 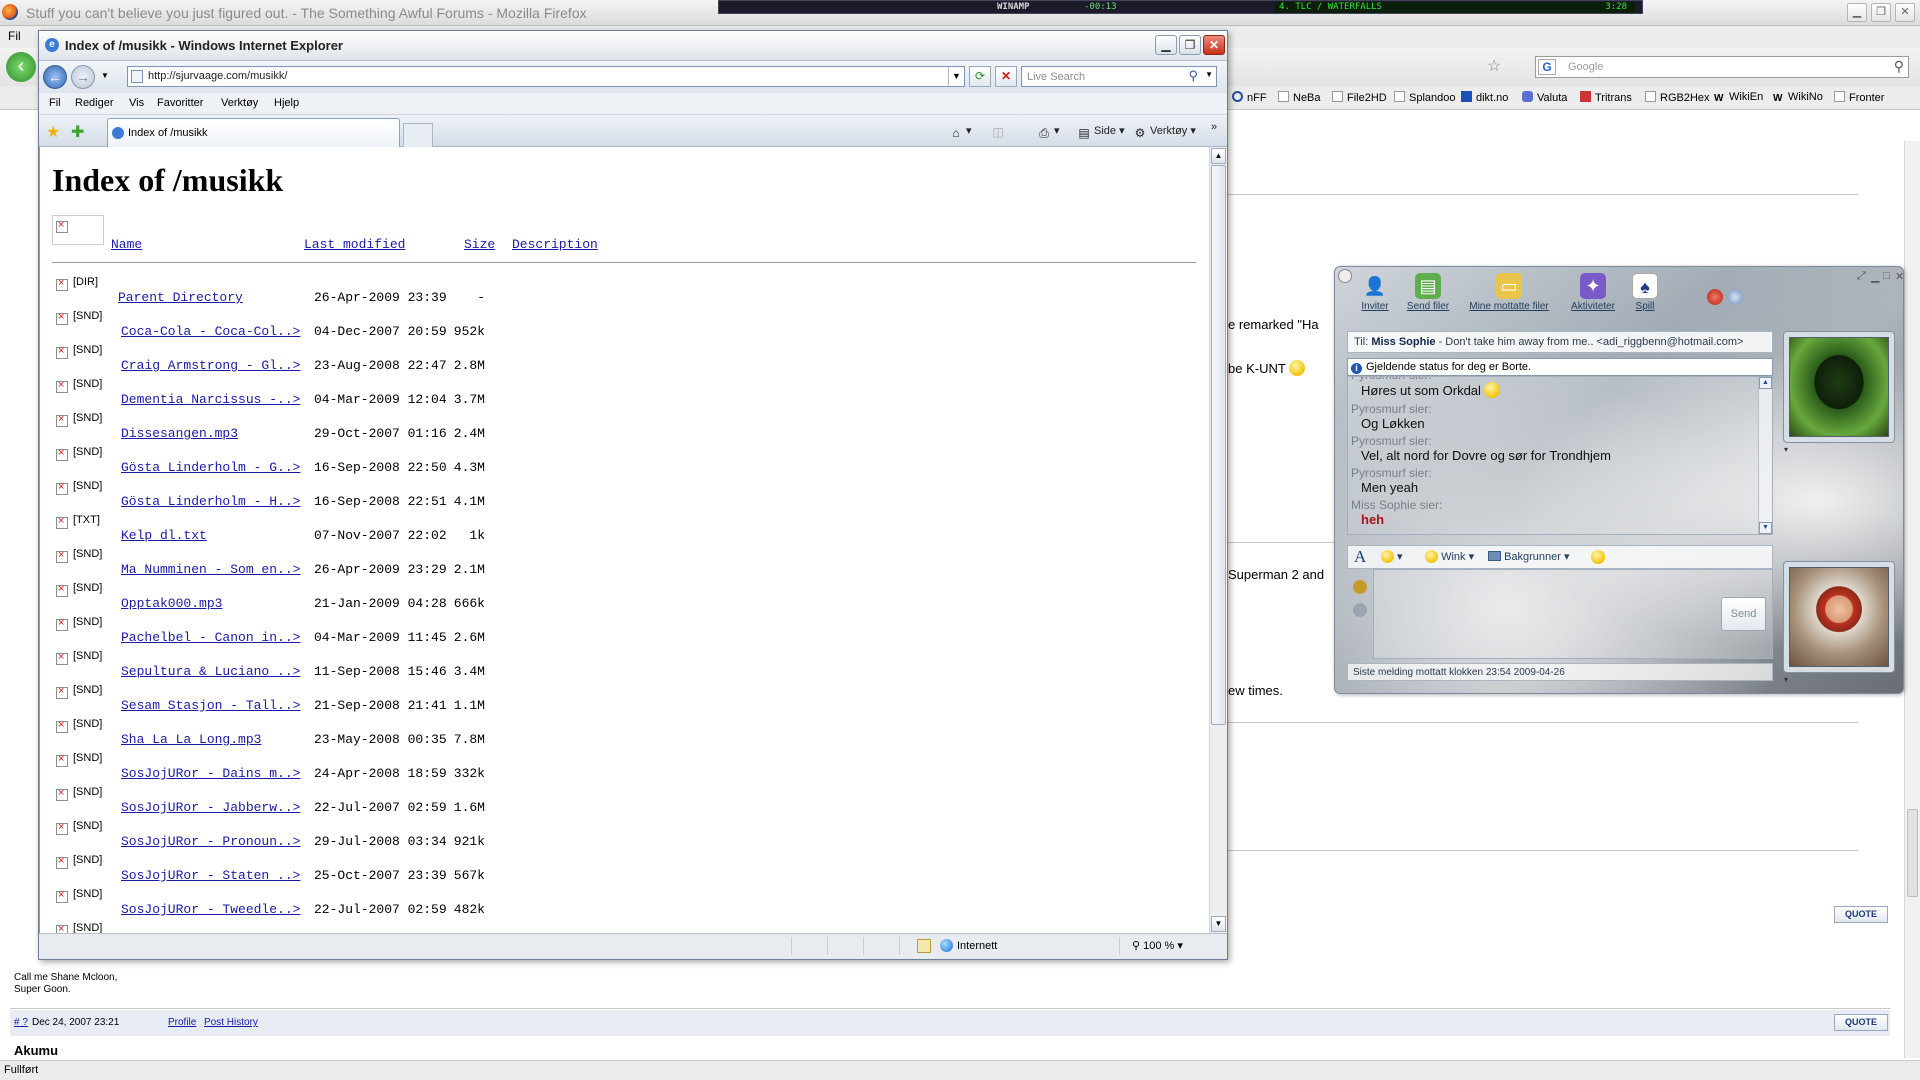 What do you see at coordinates (1119, 76) in the screenshot?
I see `ie-search-box: Live Search ⚲ ▼` at bounding box center [1119, 76].